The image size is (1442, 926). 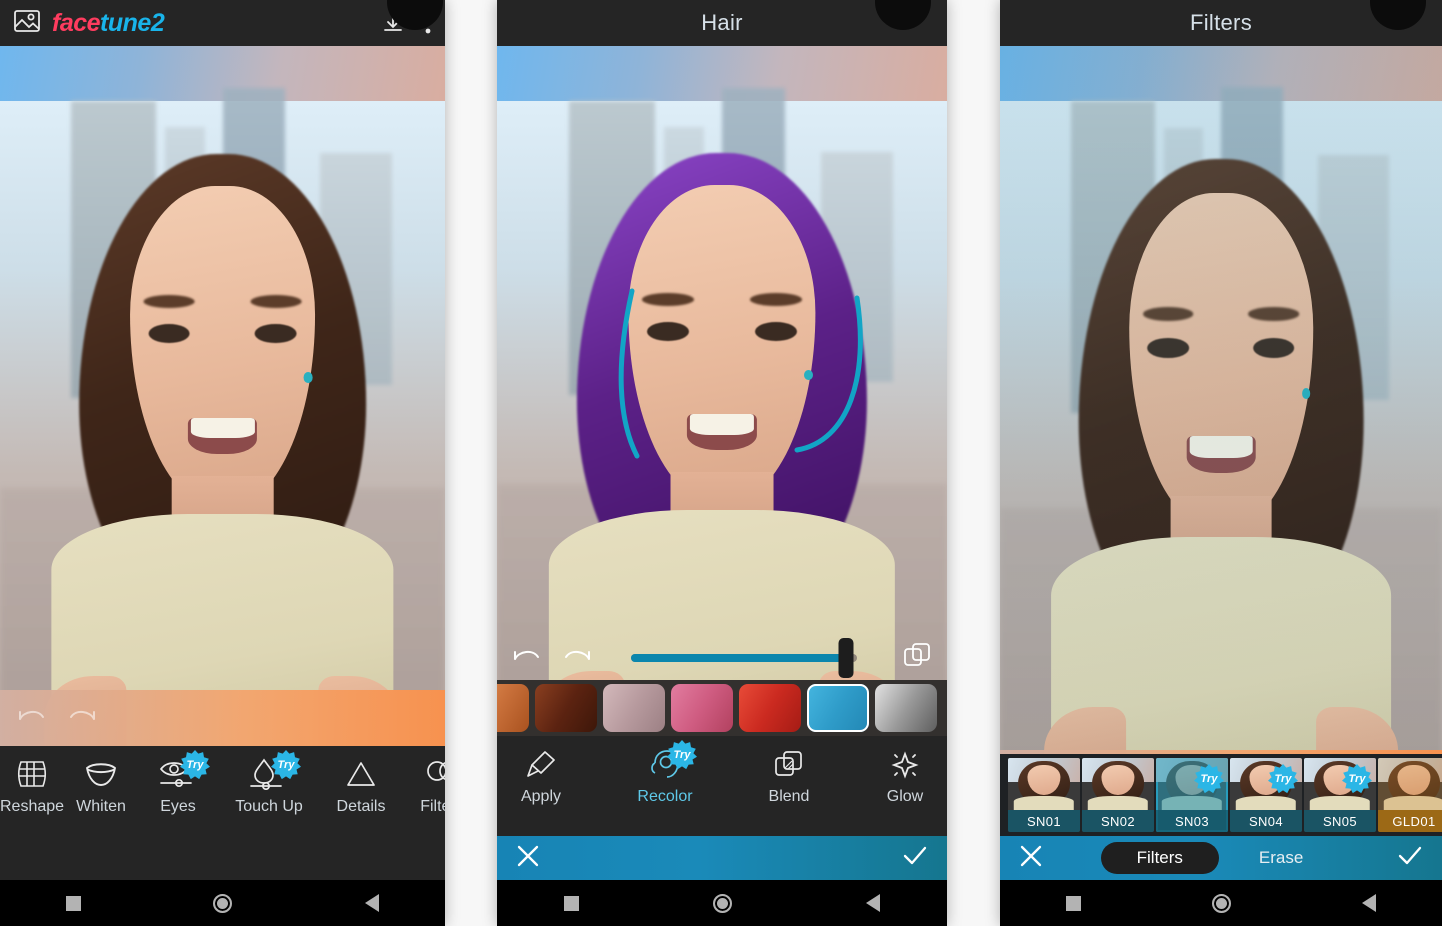 I want to click on filters-erase-segmented-control: Filters Erase, so click(x=1220, y=858).